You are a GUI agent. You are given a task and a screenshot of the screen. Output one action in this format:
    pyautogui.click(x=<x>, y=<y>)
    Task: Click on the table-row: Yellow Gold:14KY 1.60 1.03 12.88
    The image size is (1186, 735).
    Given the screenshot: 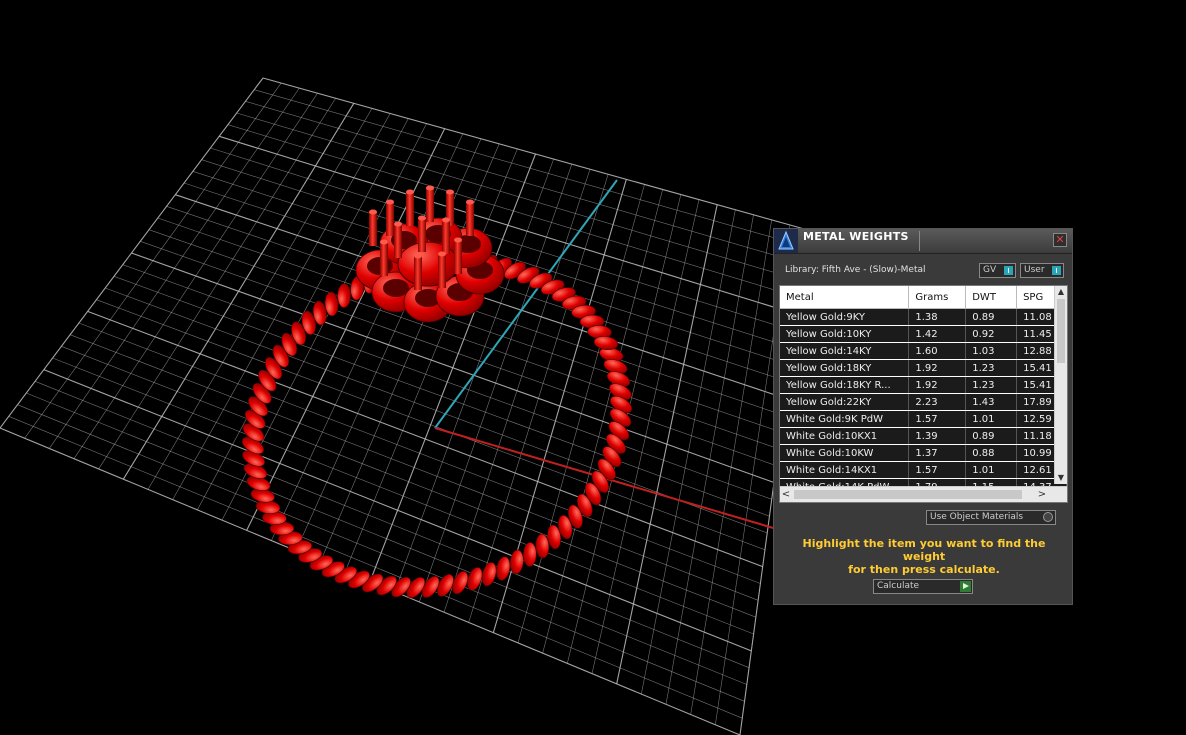 What is the action you would take?
    pyautogui.click(x=923, y=351)
    